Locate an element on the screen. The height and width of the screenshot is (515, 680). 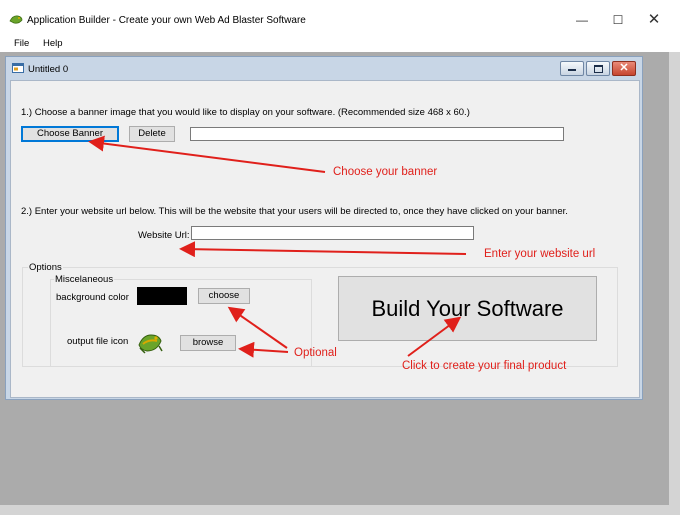
arrow-enter-url is located at coordinates (323, 249).